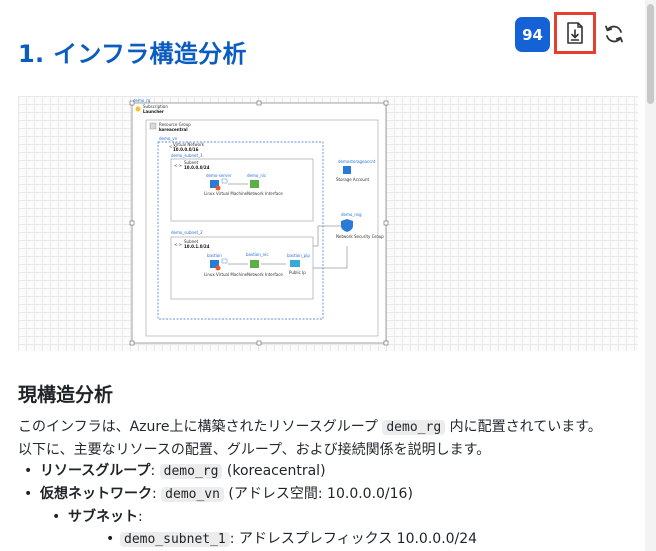  What do you see at coordinates (186, 149) in the screenshot?
I see `vnet-cidr: 10.0.0.0/16` at bounding box center [186, 149].